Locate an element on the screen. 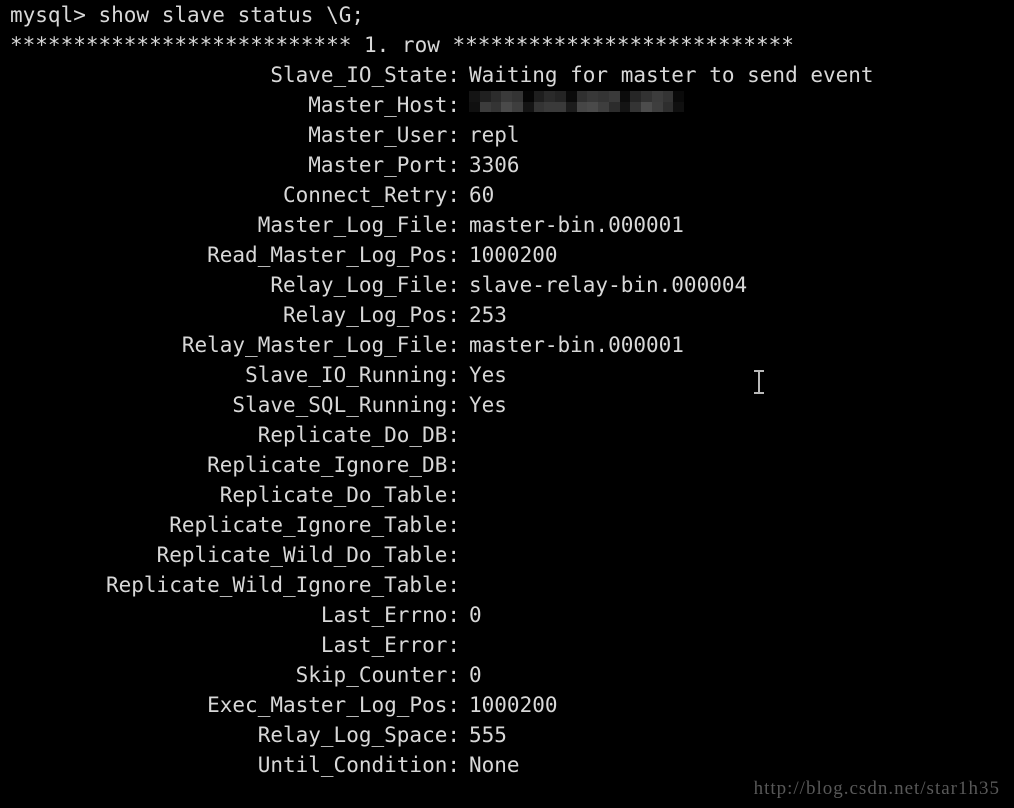  status-field-label: Master_User: is located at coordinates (384, 135).